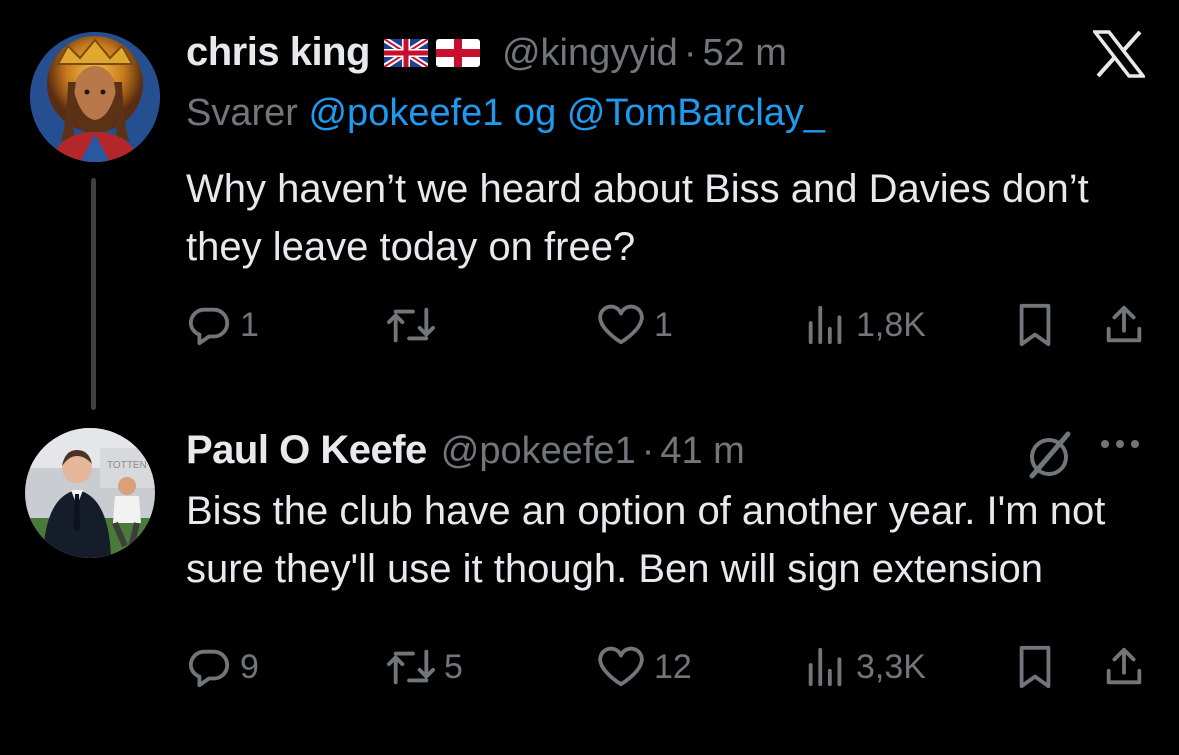 The height and width of the screenshot is (755, 1179). Describe the element at coordinates (249, 666) in the screenshot. I see `reply-count: 9` at that location.